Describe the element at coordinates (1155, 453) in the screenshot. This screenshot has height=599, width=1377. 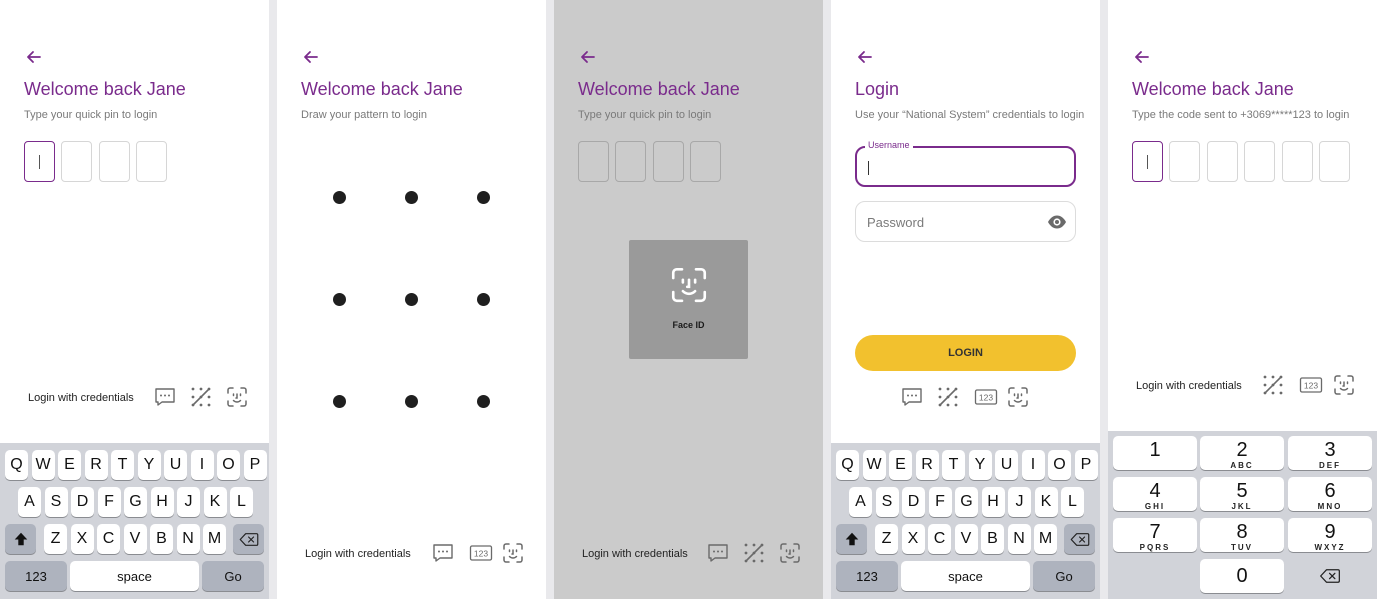
I see `numpad-key-1: 1` at that location.